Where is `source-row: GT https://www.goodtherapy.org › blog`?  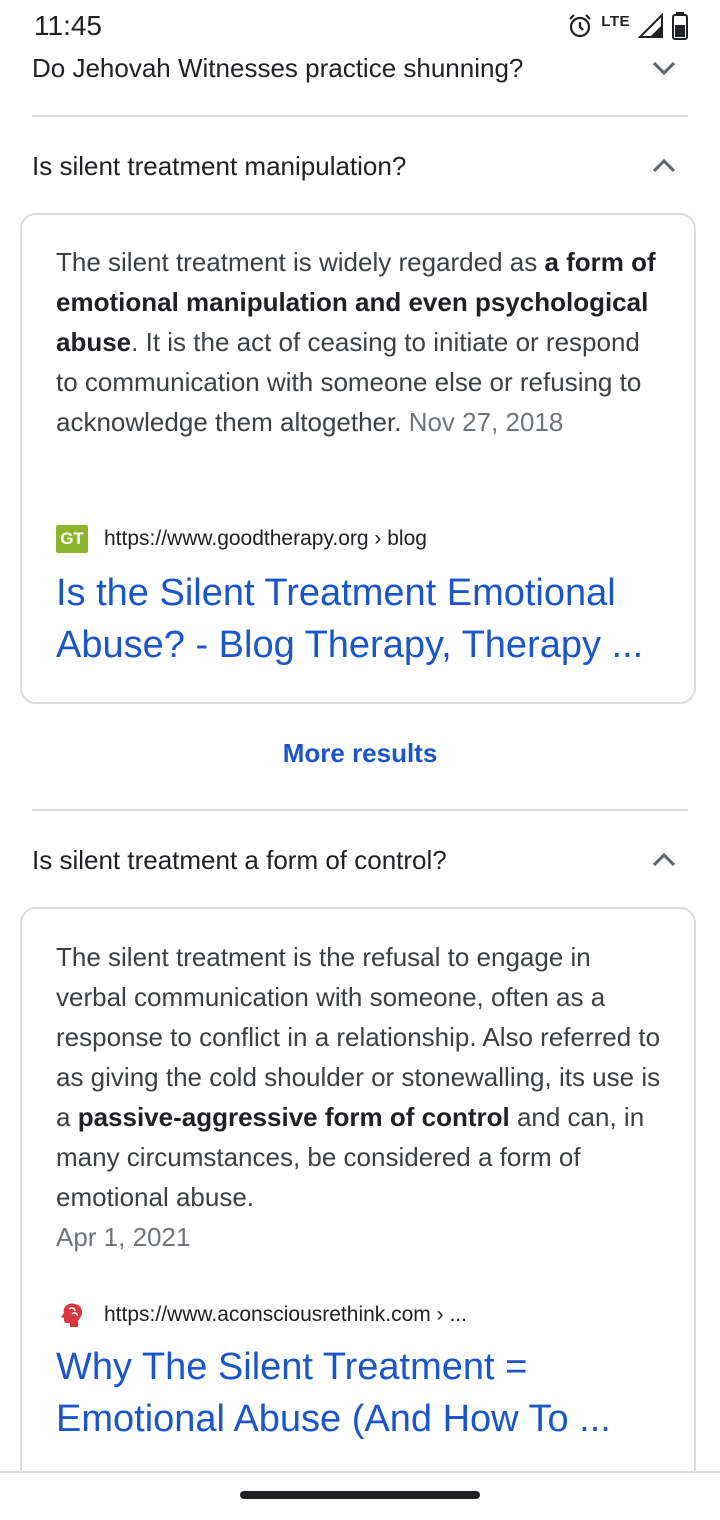 source-row: GT https://www.goodtherapy.org › blog is located at coordinates (241, 539).